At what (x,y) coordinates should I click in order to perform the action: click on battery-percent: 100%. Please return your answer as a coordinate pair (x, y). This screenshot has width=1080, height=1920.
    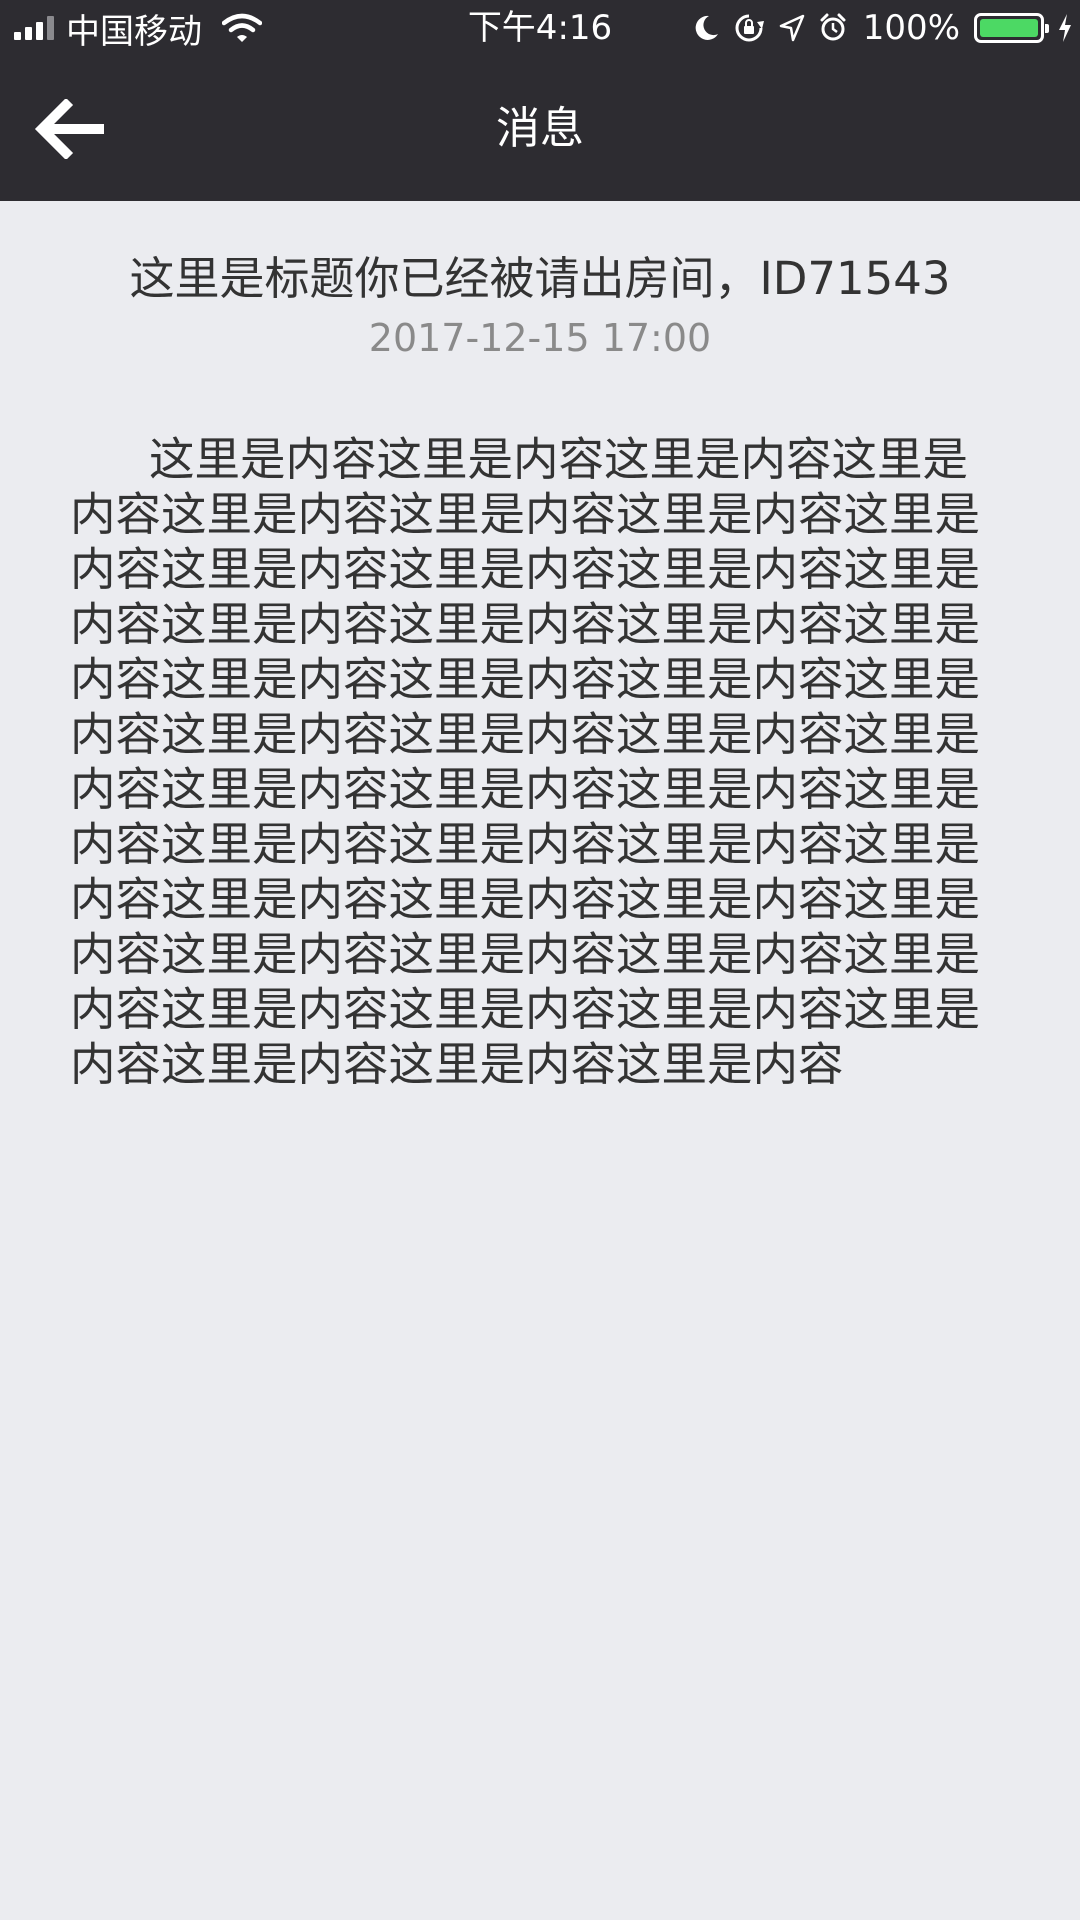
    Looking at the image, I should click on (911, 28).